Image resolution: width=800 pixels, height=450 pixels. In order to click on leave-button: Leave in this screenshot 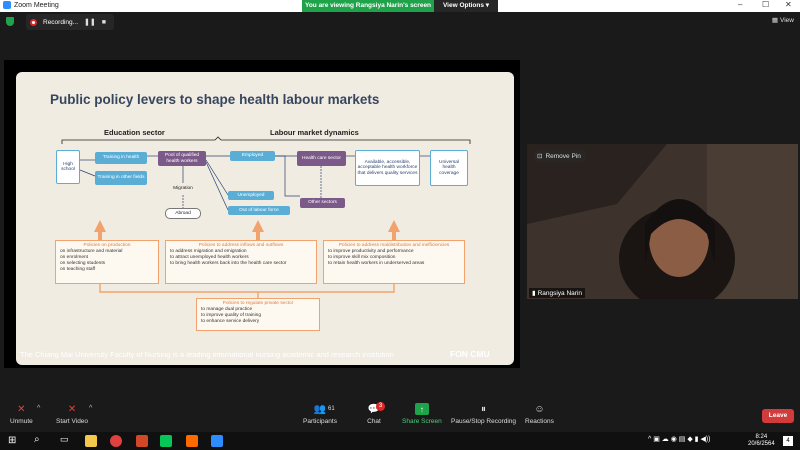, I will do `click(778, 416)`.